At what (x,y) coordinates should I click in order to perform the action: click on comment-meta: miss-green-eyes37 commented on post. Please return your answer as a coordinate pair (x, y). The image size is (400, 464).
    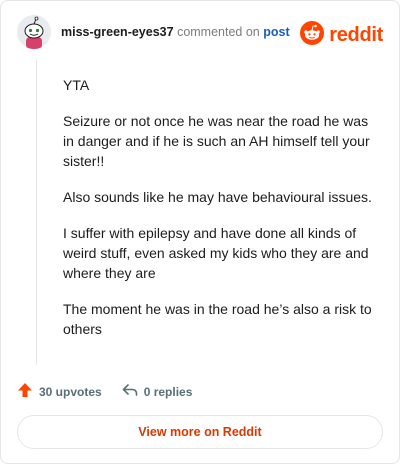
    Looking at the image, I should click on (175, 32).